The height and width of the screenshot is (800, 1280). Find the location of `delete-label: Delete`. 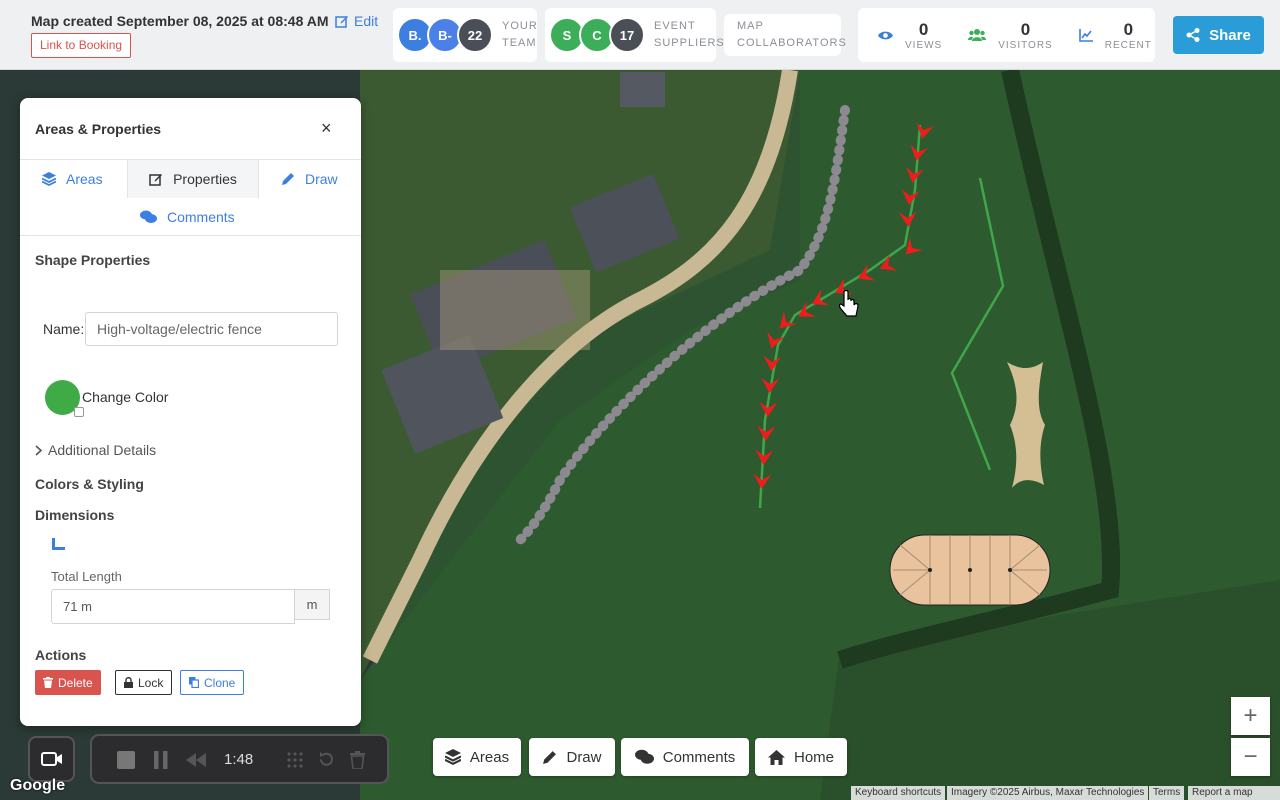

delete-label: Delete is located at coordinates (75, 682).